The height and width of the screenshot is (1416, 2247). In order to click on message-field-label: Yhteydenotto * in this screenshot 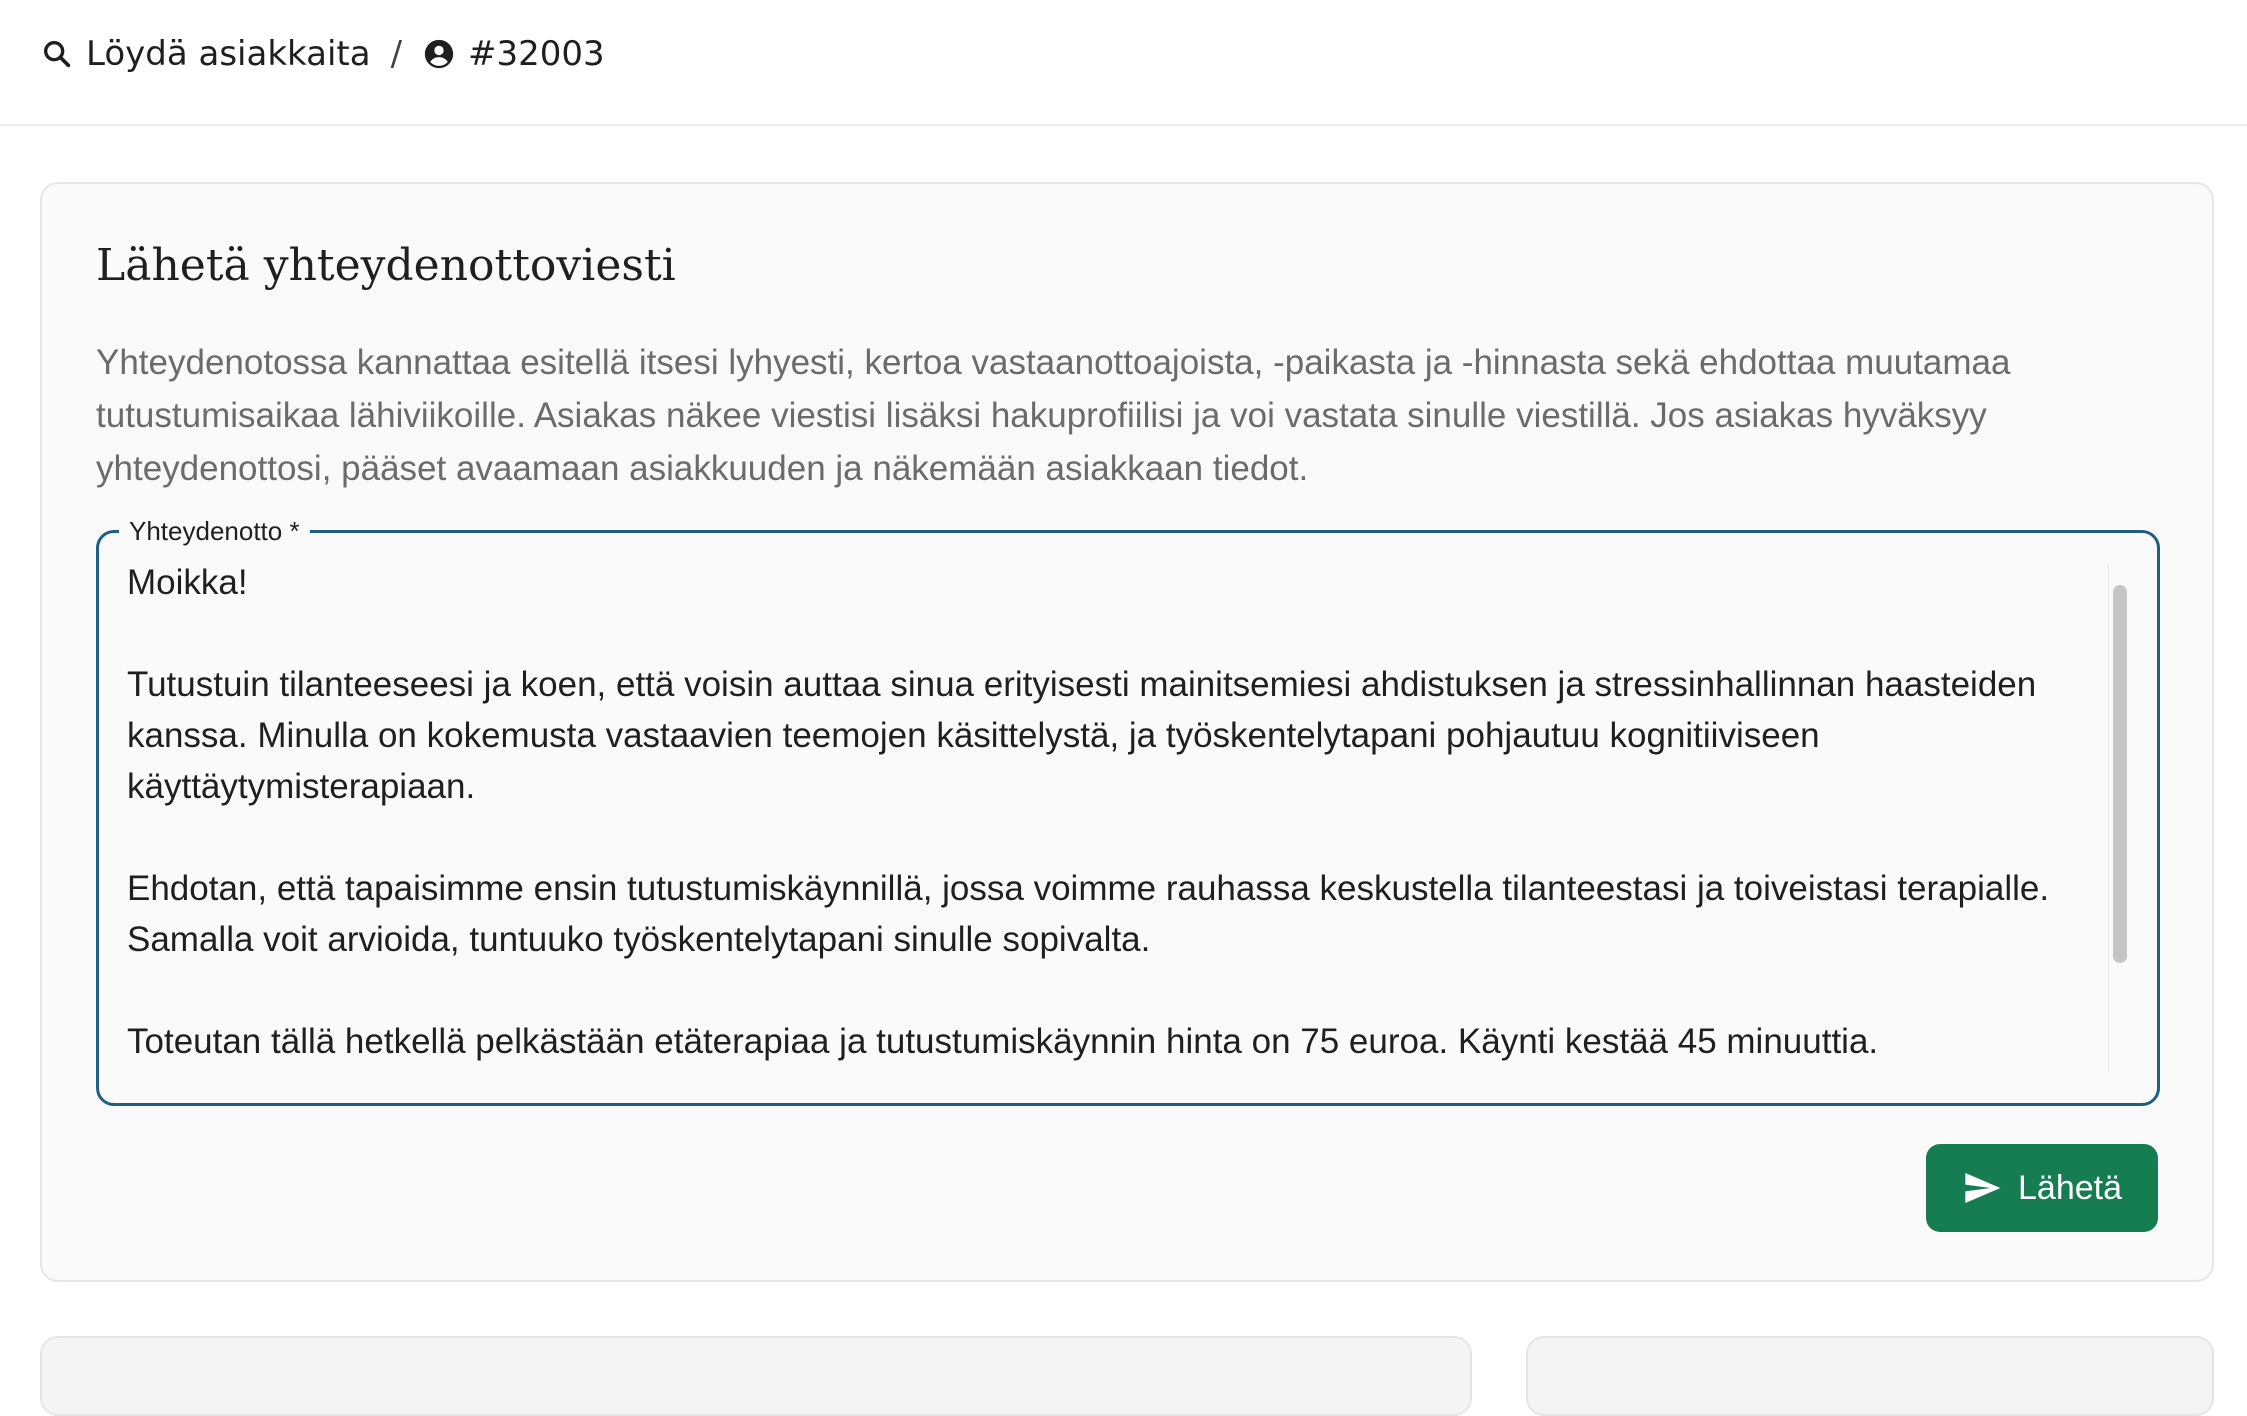, I will do `click(214, 531)`.